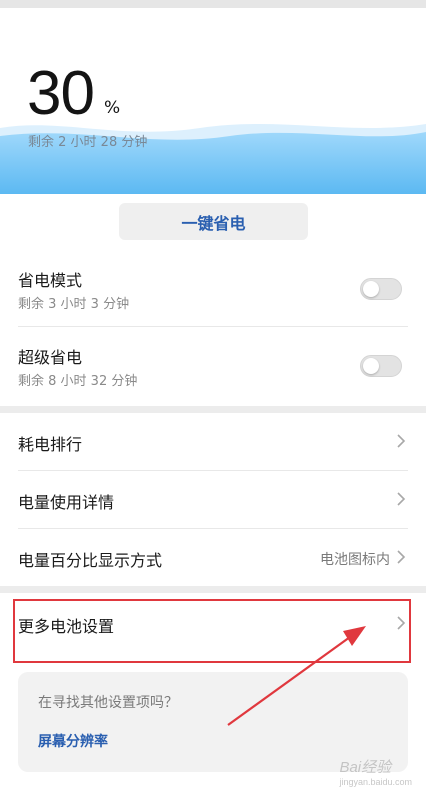  I want to click on row-label: 电量使用详情, so click(66, 502).